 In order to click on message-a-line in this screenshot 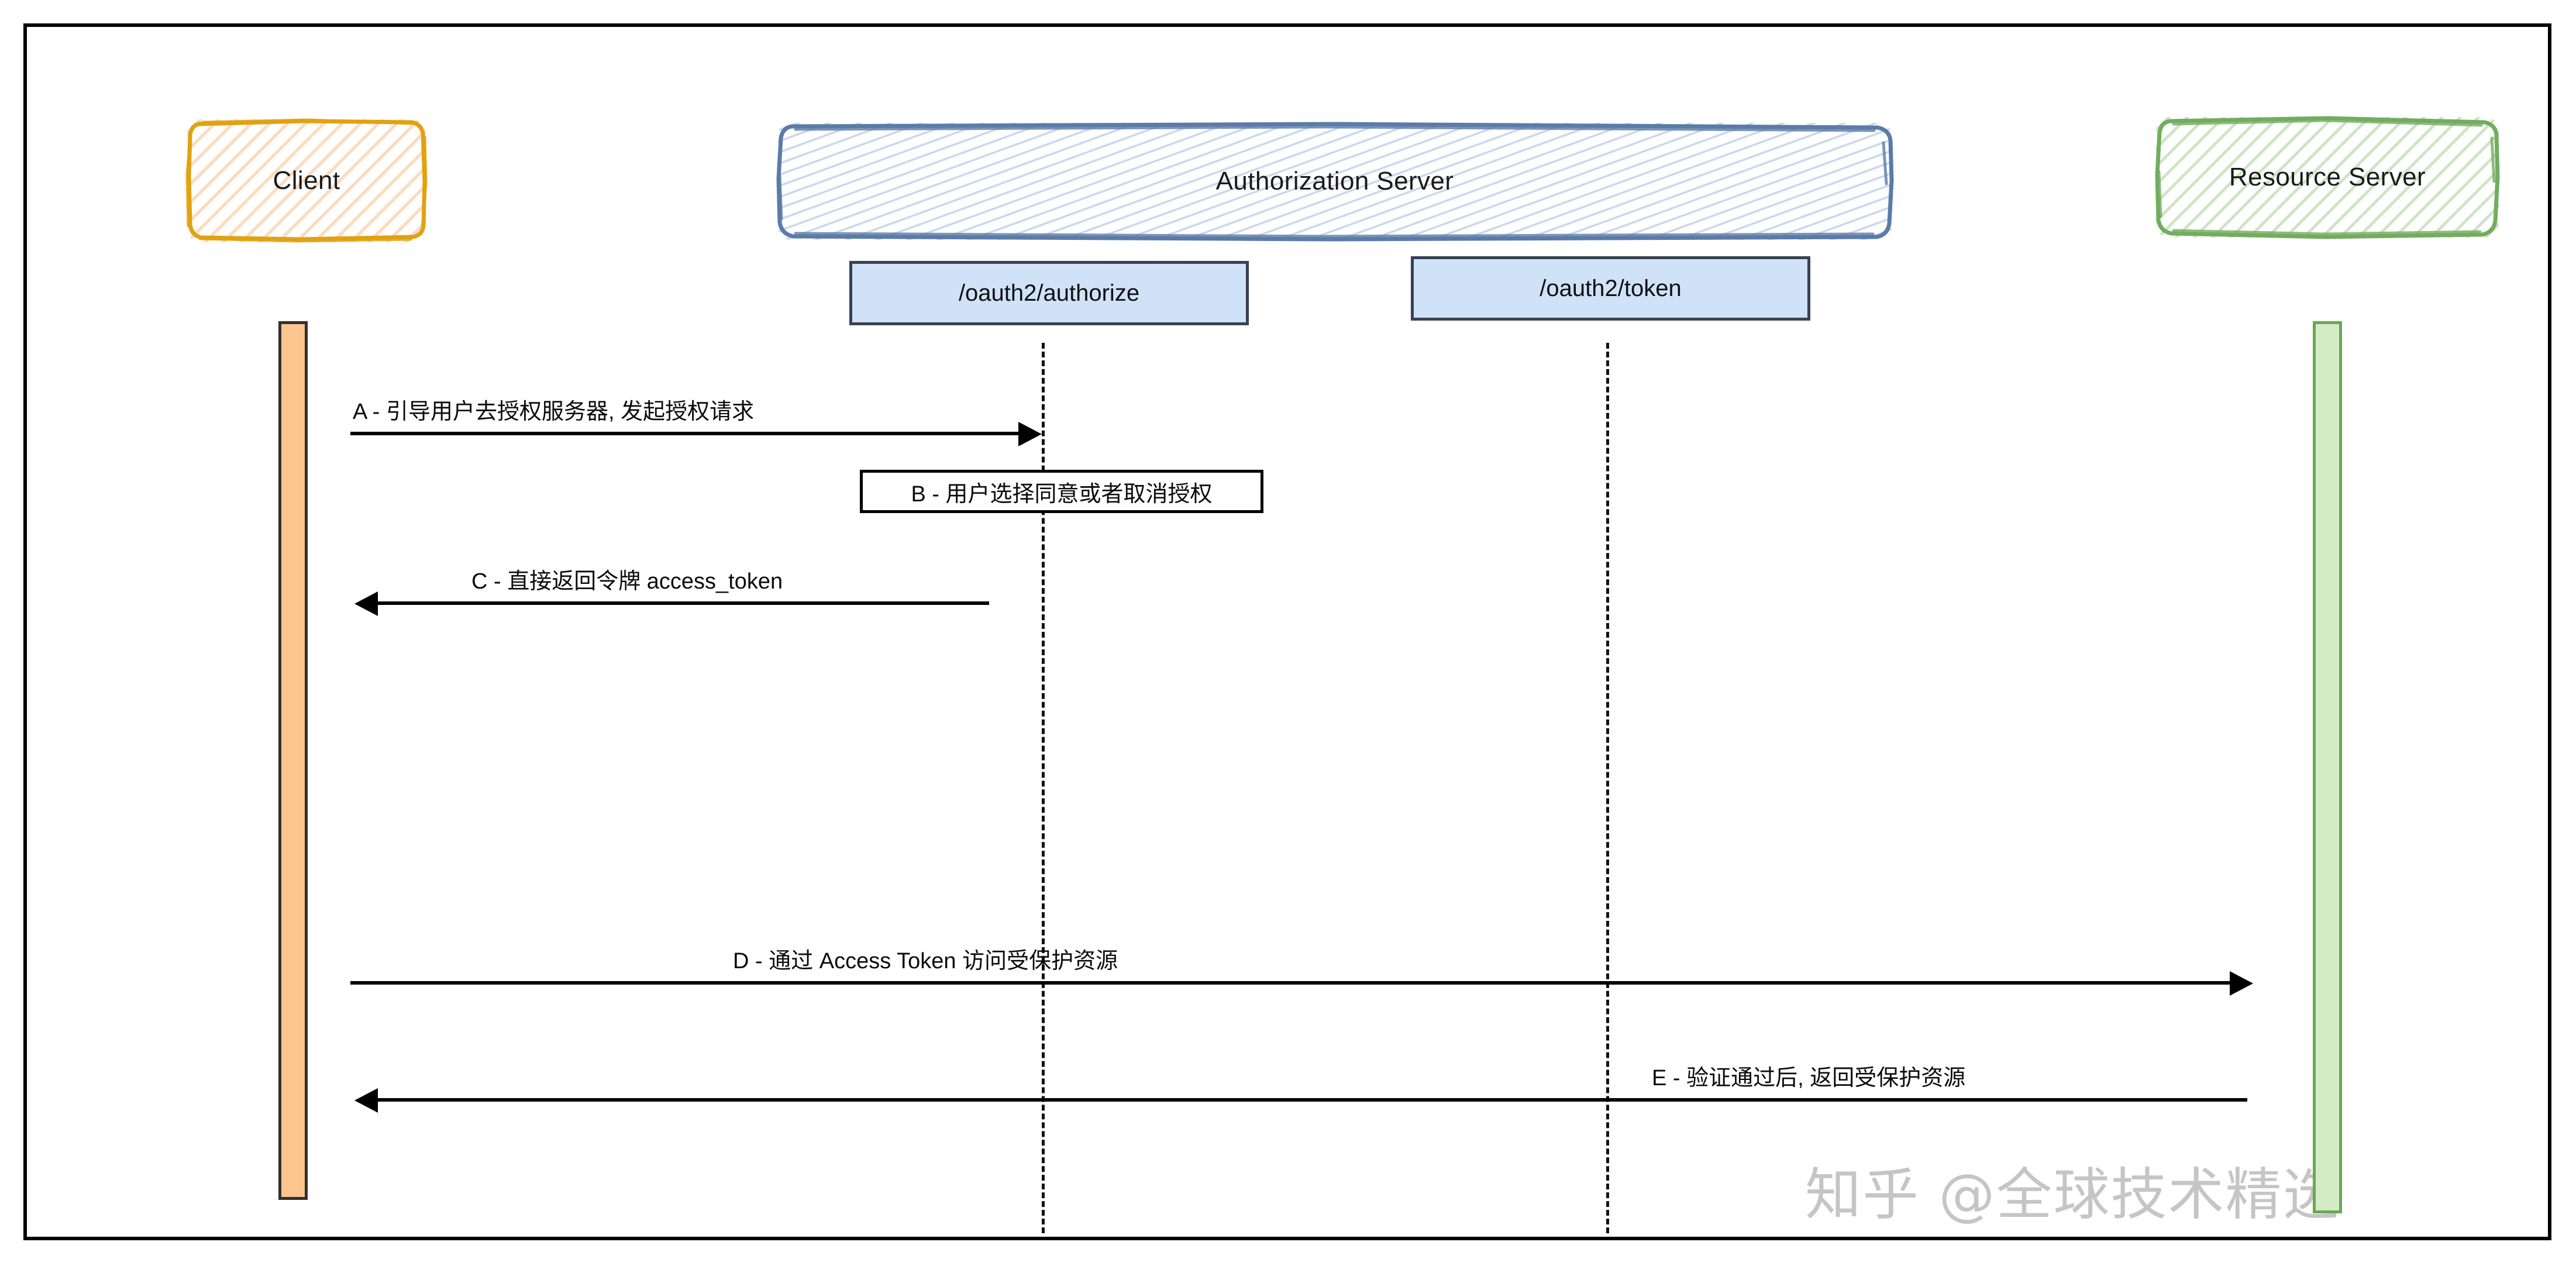, I will do `click(684, 433)`.